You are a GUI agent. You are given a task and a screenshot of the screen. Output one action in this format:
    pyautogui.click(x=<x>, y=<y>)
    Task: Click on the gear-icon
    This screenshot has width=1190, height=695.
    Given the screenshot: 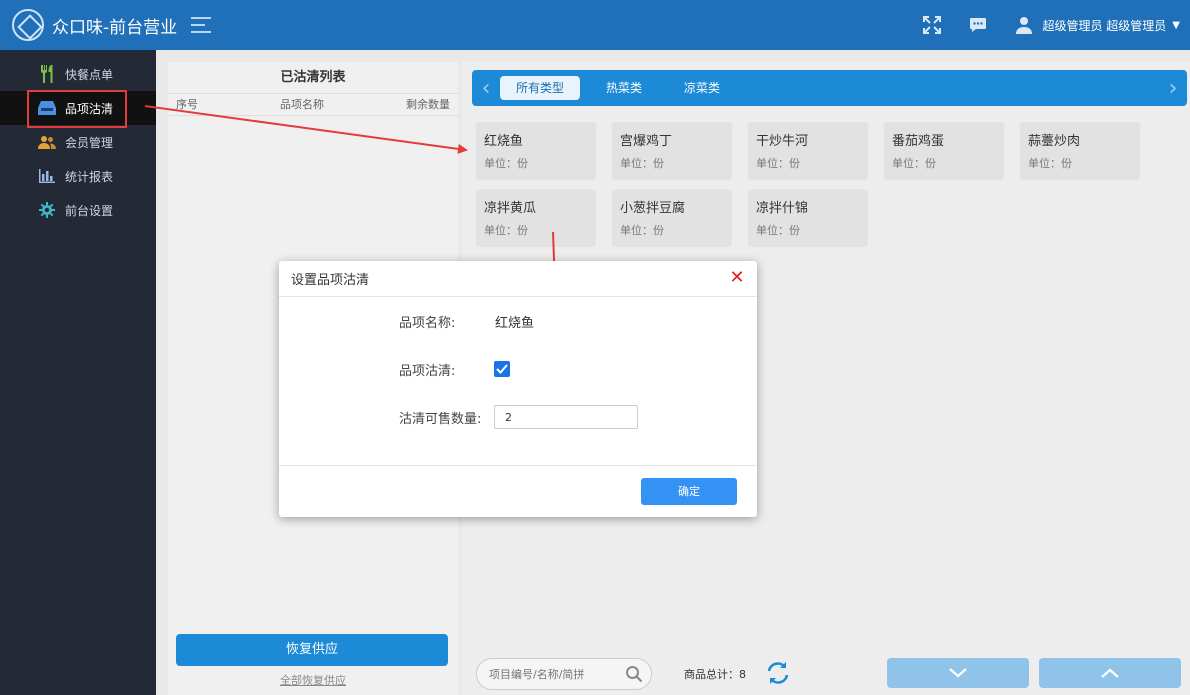 What is the action you would take?
    pyautogui.click(x=47, y=210)
    